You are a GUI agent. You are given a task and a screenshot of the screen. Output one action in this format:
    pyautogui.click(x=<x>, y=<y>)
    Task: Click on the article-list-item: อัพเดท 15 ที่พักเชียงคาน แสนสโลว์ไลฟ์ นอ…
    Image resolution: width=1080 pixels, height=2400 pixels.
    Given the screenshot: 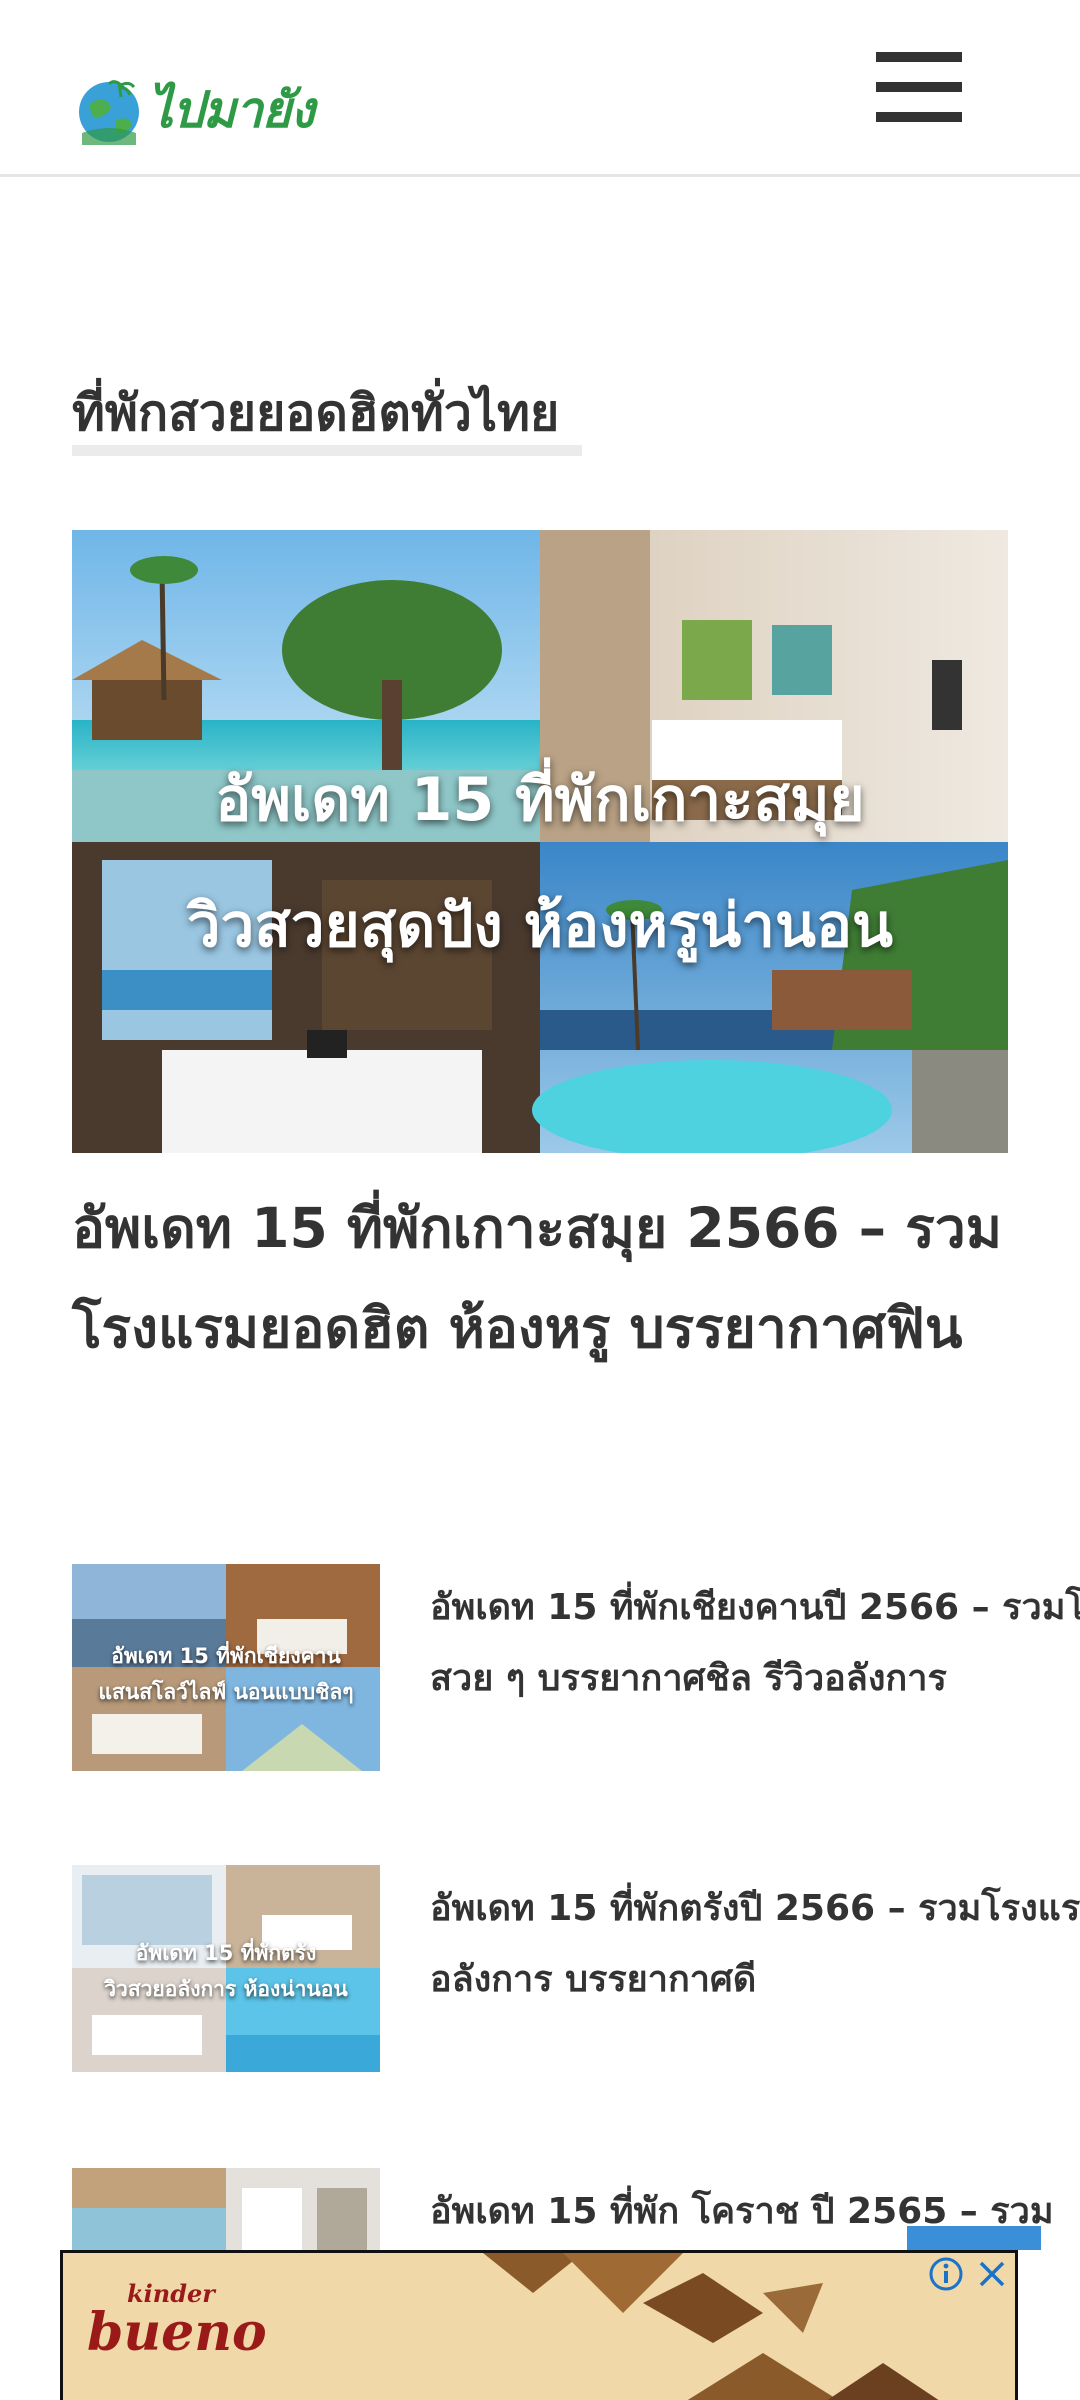 What is the action you would take?
    pyautogui.click(x=576, y=1669)
    